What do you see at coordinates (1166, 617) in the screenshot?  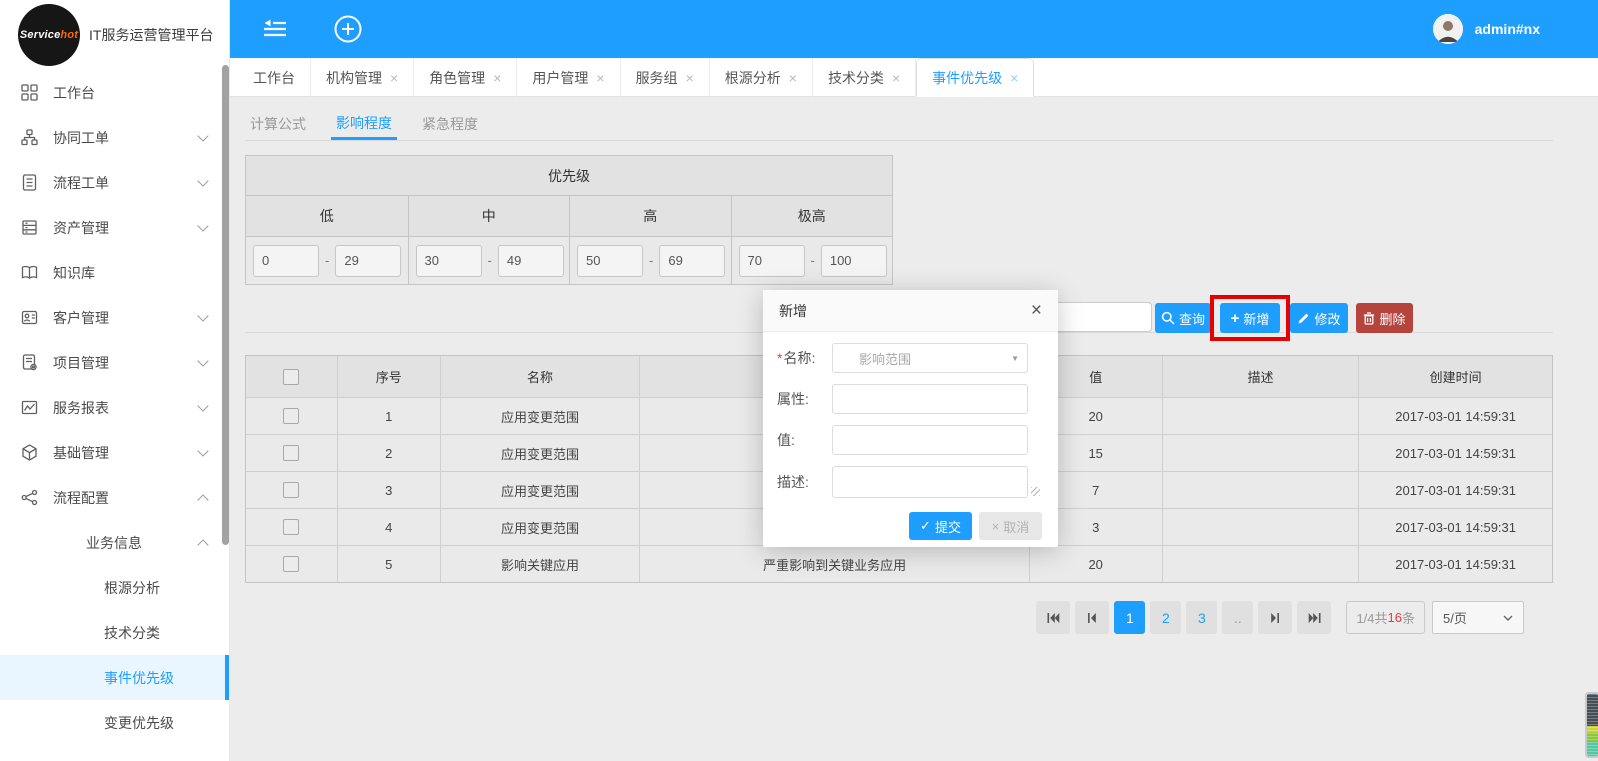 I see `page-button-2: 2` at bounding box center [1166, 617].